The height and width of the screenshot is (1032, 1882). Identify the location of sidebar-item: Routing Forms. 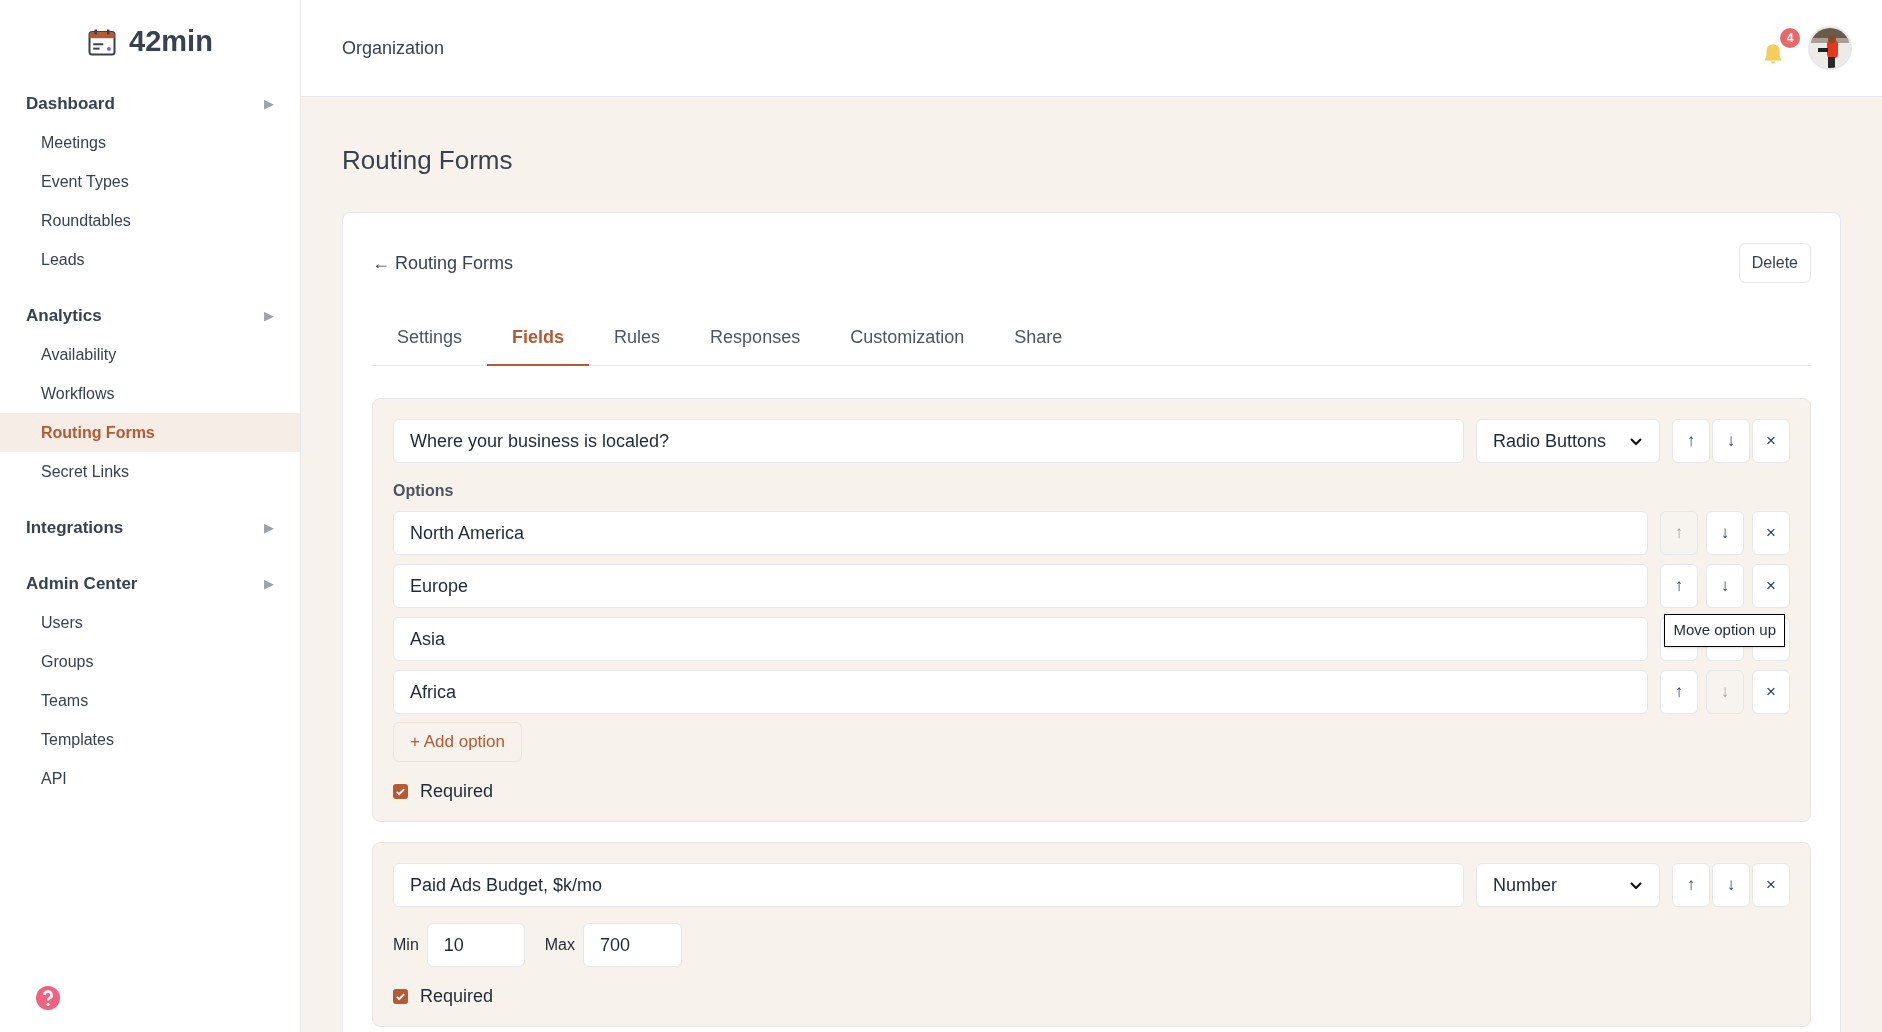
(150, 432).